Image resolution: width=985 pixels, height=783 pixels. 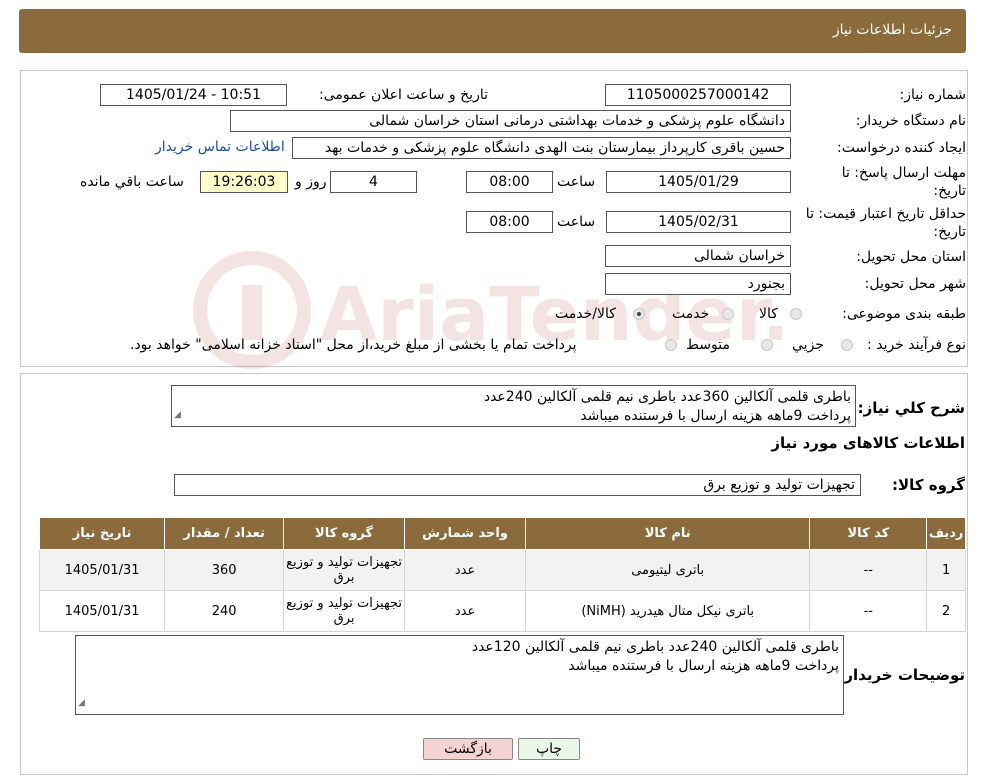 I want to click on col-header-code: کد کالا, so click(x=868, y=533).